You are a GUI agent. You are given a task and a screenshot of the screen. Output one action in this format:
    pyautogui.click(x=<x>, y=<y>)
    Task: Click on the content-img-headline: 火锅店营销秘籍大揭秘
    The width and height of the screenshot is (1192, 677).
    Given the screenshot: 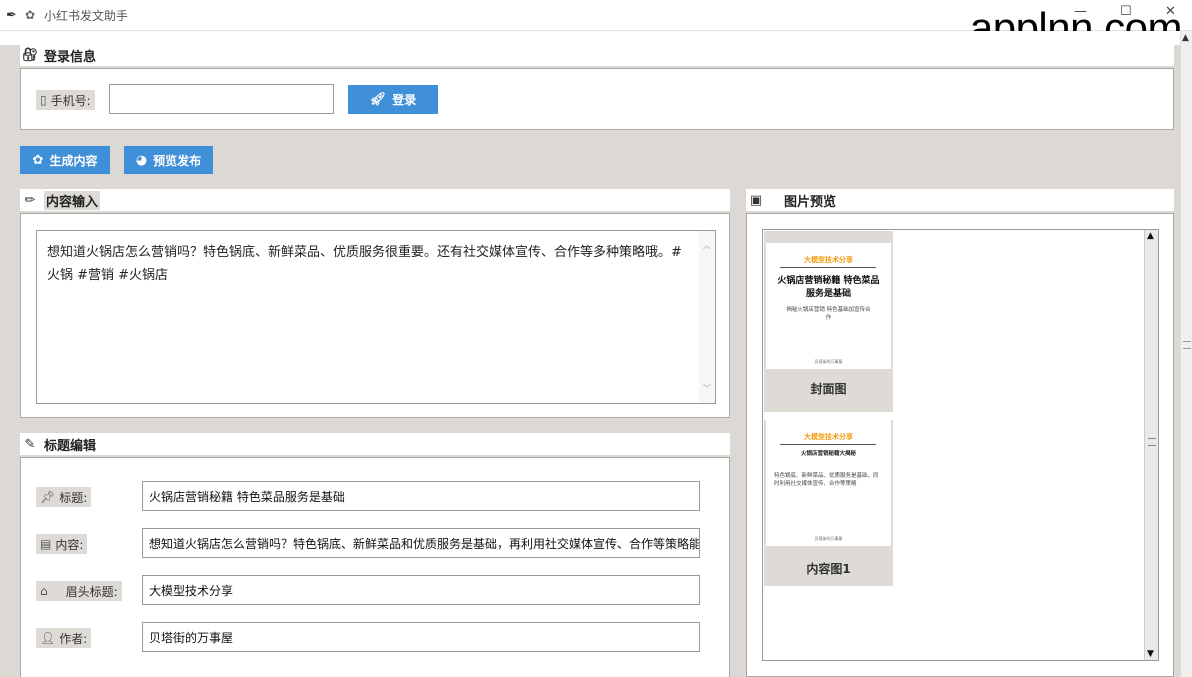 What is the action you would take?
    pyautogui.click(x=828, y=454)
    